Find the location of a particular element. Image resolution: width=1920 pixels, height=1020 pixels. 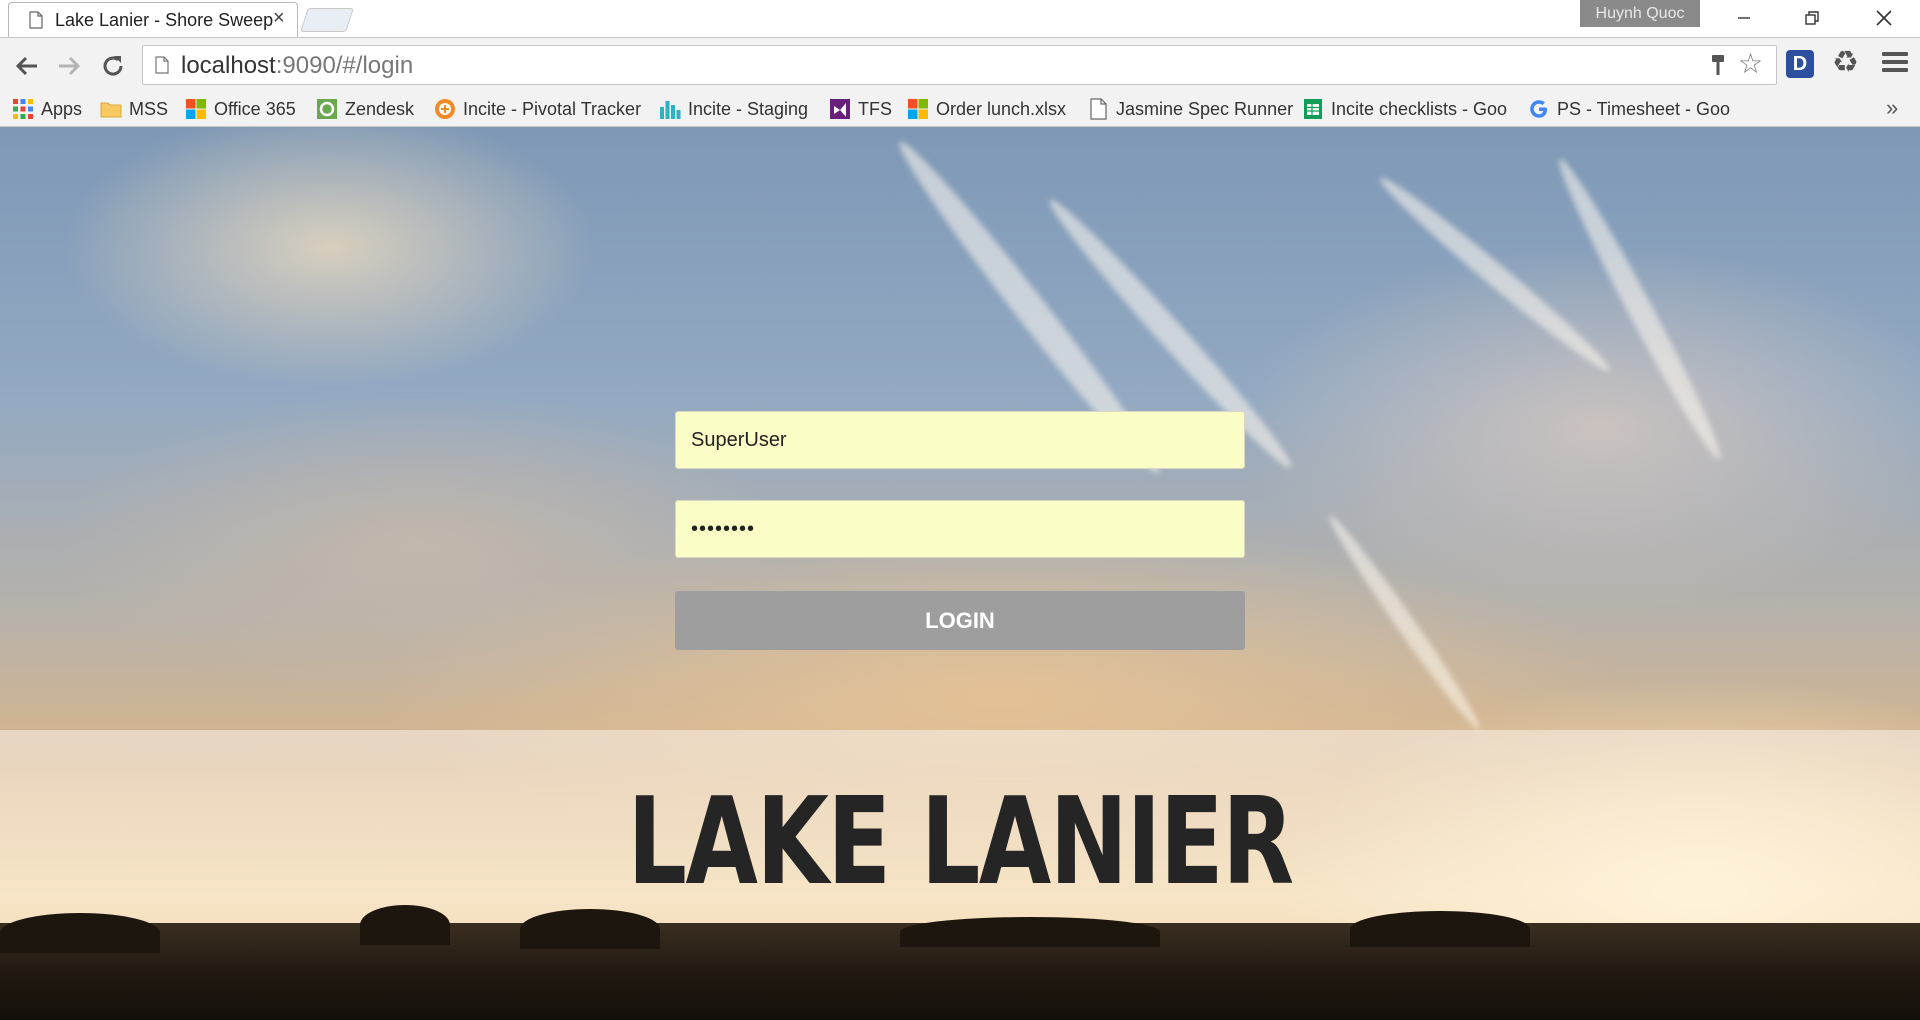

back-arrow-icon is located at coordinates (26, 66).